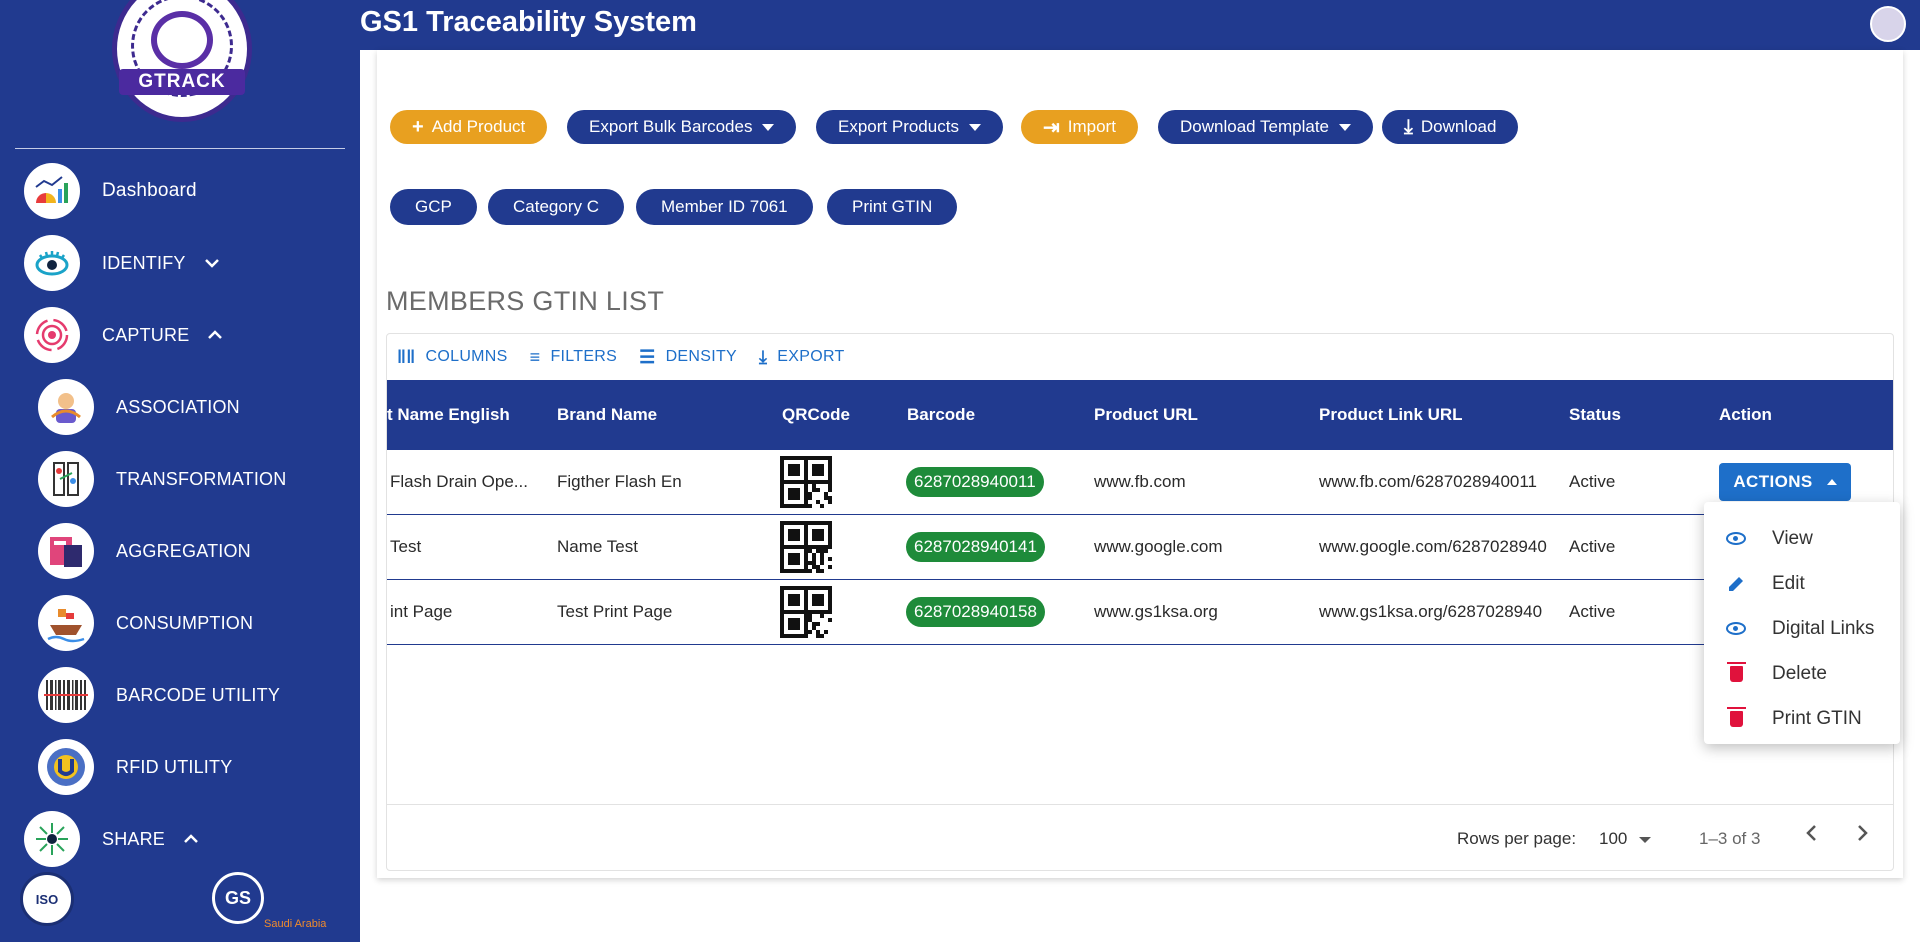  Describe the element at coordinates (149, 190) in the screenshot. I see `sidebar-item-label: Dashboard` at that location.